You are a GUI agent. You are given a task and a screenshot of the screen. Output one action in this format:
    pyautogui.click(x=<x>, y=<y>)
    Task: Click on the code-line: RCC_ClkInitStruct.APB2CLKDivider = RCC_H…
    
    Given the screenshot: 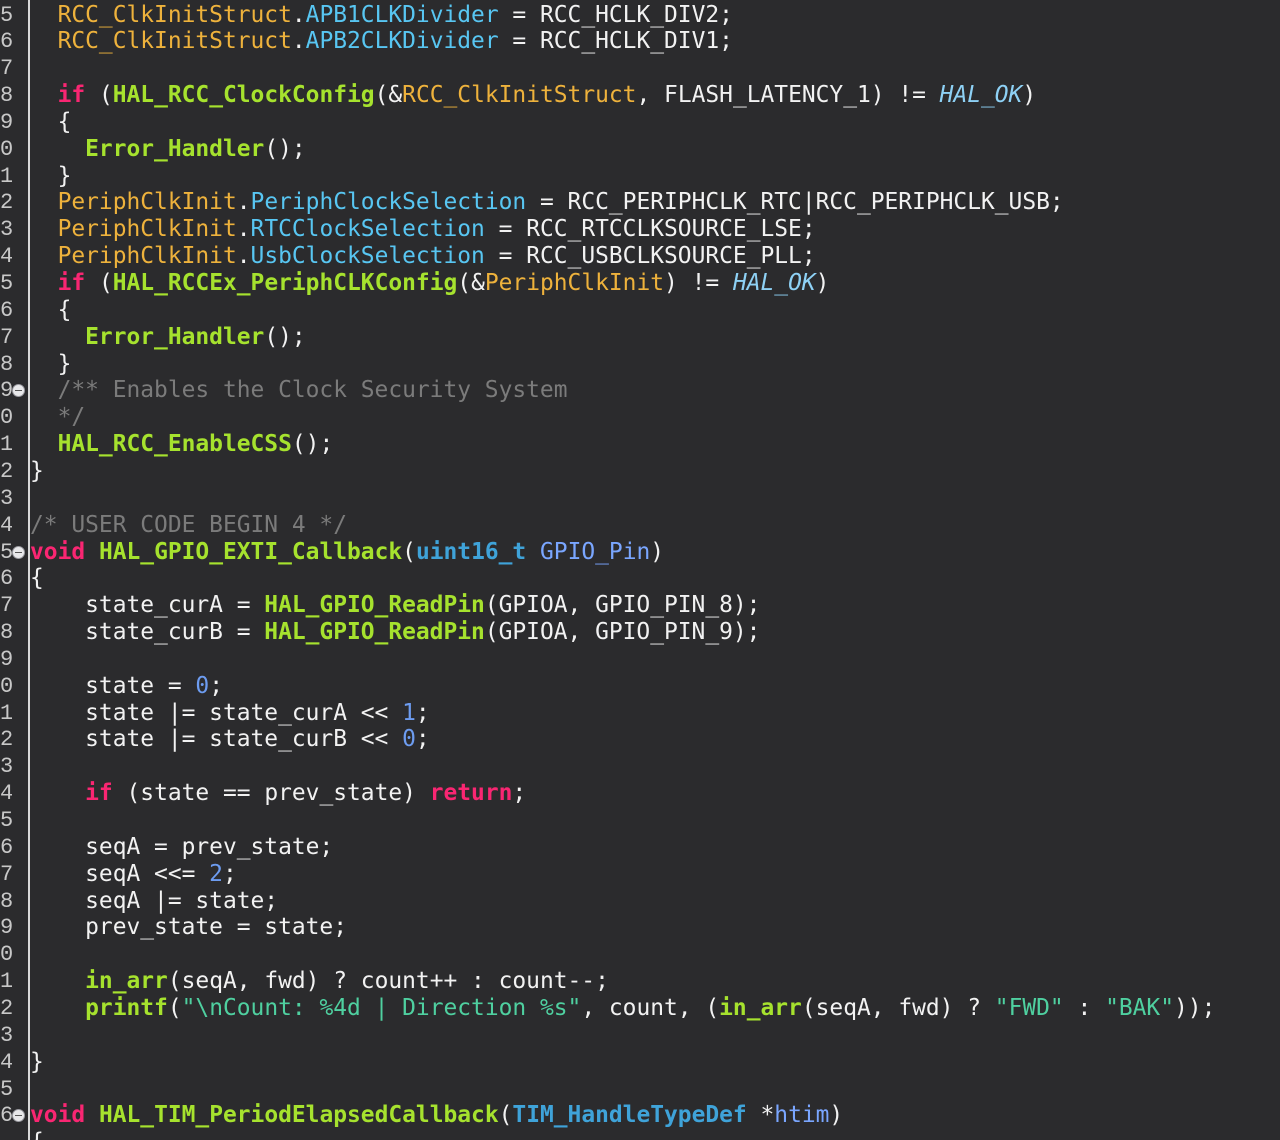 What is the action you would take?
    pyautogui.click(x=381, y=41)
    